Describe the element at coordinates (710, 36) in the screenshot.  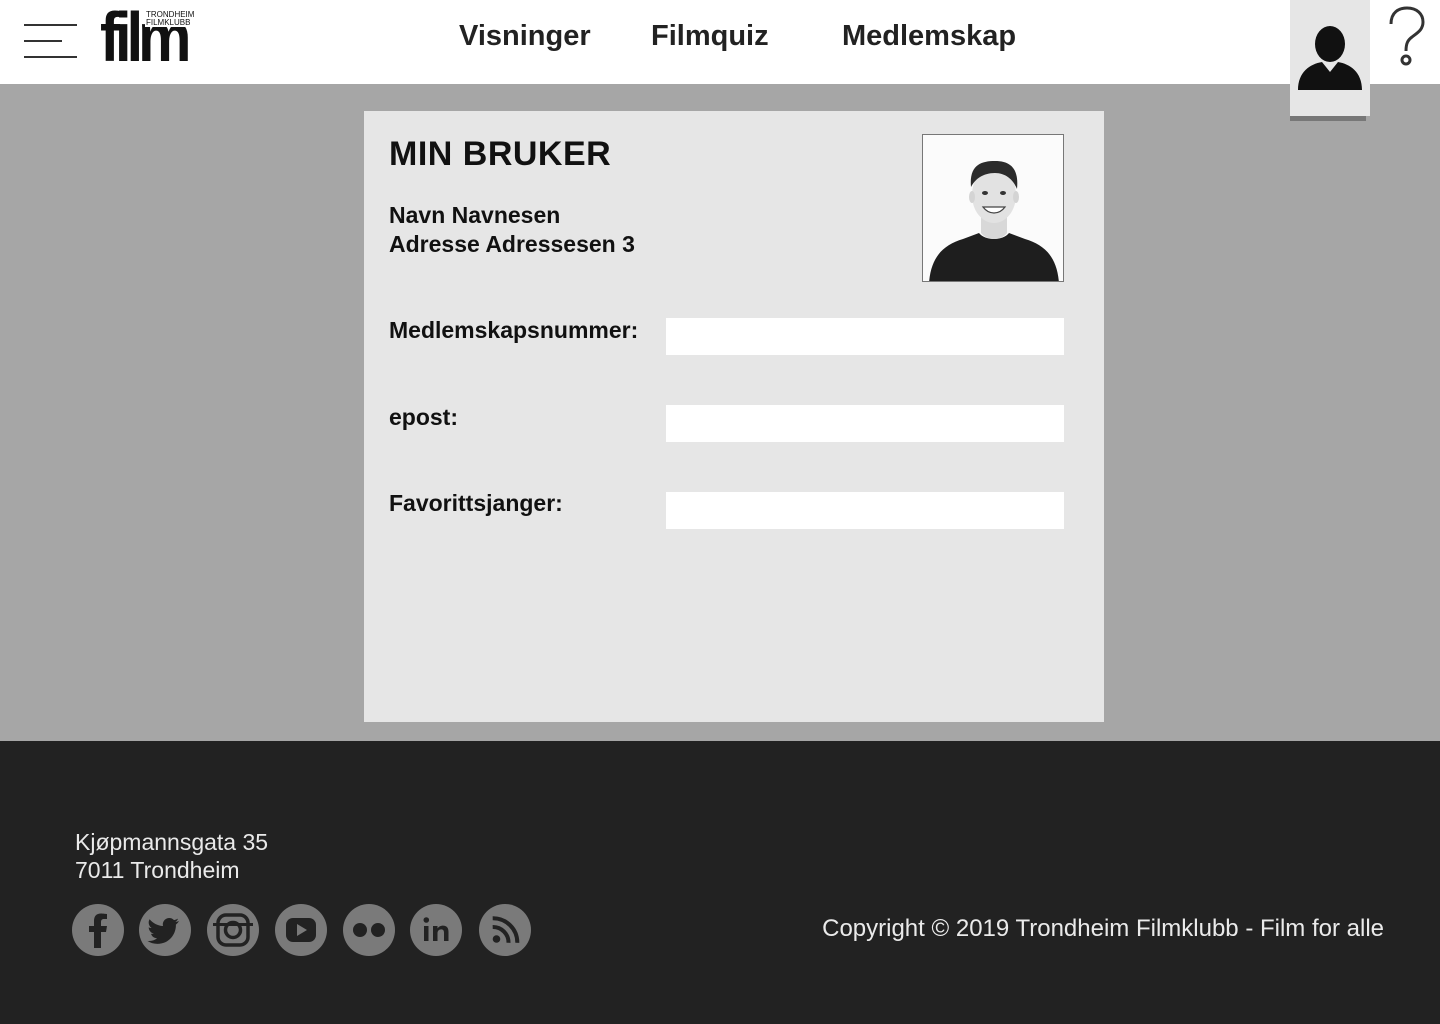
I see `nav-filmquiz: Filmquiz` at that location.